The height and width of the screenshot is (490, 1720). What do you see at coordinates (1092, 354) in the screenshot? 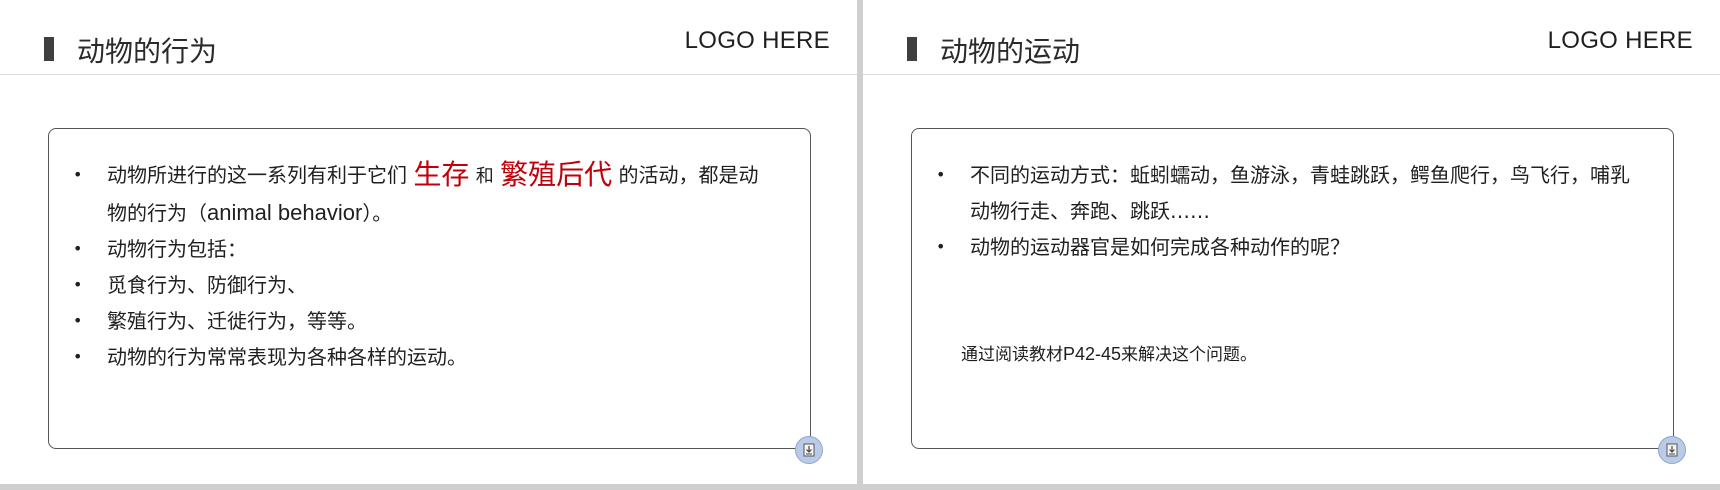
I see `page-range: P42-45` at bounding box center [1092, 354].